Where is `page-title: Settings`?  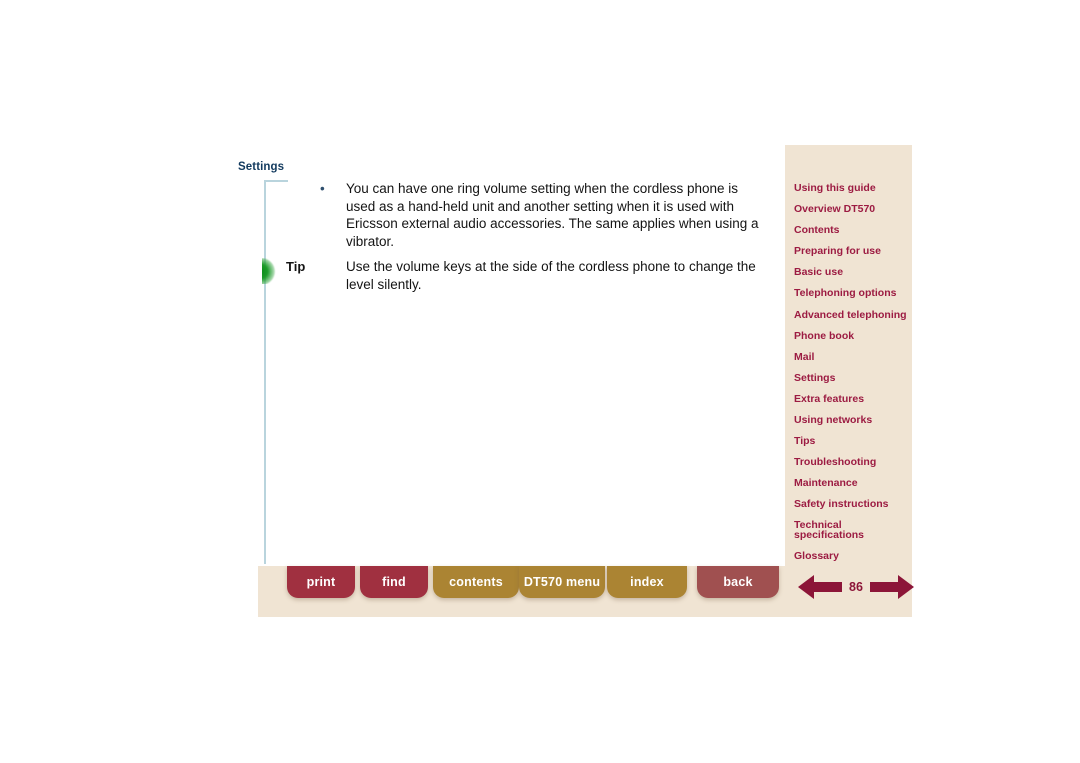
page-title: Settings is located at coordinates (261, 167).